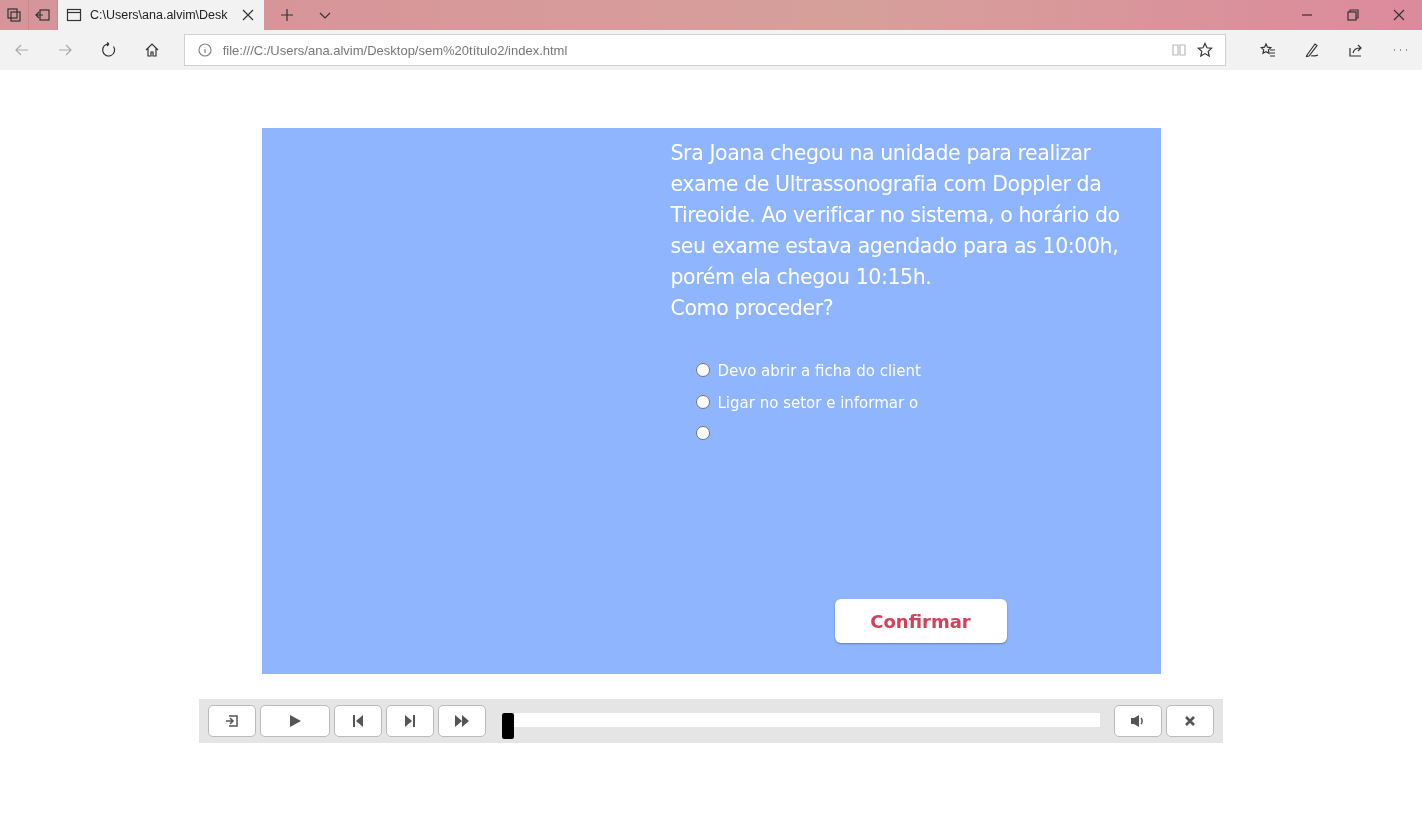 The image size is (1422, 840). Describe the element at coordinates (204, 50) in the screenshot. I see `info-icon` at that location.